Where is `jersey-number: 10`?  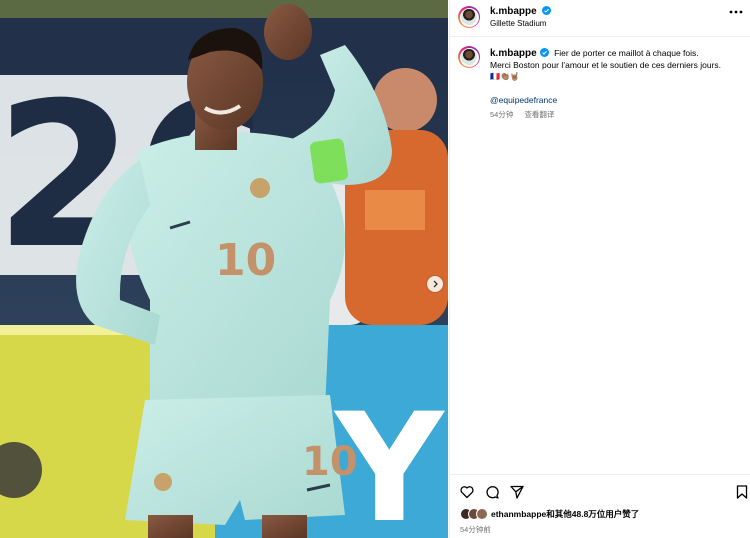 jersey-number: 10 is located at coordinates (245, 260).